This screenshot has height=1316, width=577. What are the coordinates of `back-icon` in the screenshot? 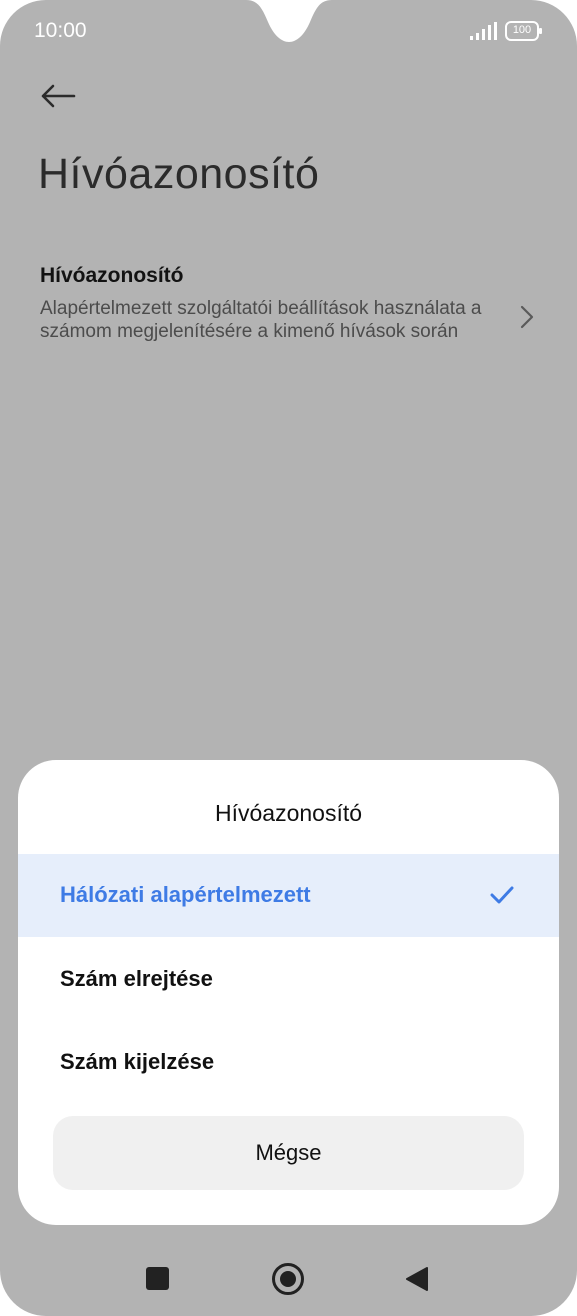 It's located at (417, 1279).